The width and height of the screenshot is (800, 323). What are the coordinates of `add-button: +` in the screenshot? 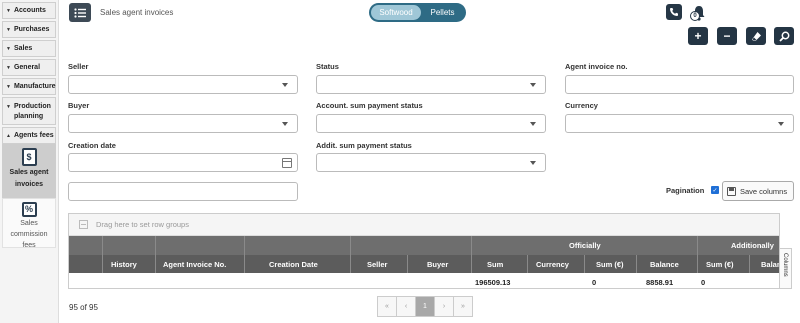 It's located at (698, 36).